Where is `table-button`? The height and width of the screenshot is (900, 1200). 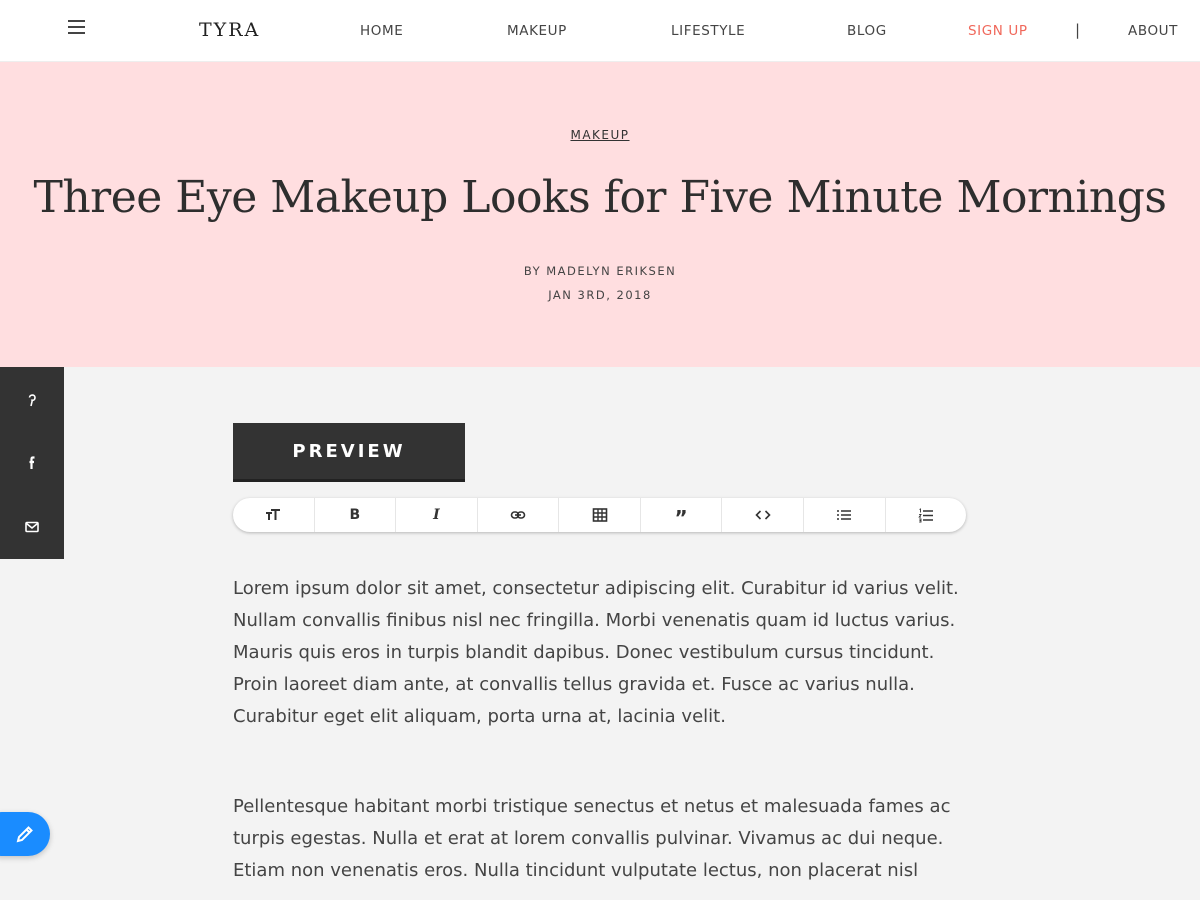
table-button is located at coordinates (600, 515).